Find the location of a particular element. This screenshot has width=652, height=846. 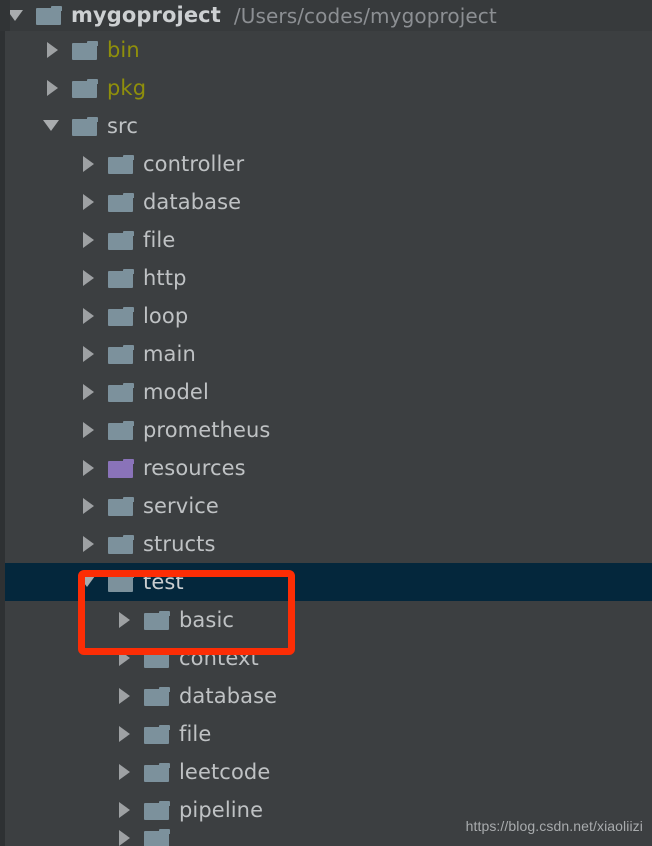

tree-node-label: controller is located at coordinates (194, 163).